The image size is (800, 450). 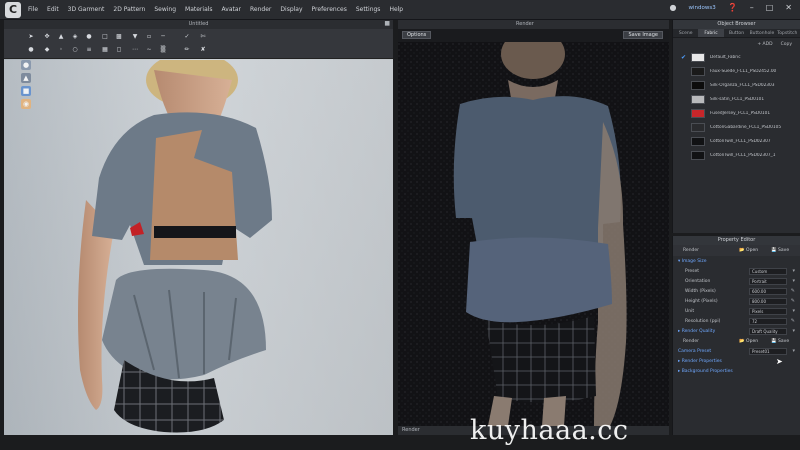 What do you see at coordinates (260, 9) in the screenshot?
I see `menu-render: Render` at bounding box center [260, 9].